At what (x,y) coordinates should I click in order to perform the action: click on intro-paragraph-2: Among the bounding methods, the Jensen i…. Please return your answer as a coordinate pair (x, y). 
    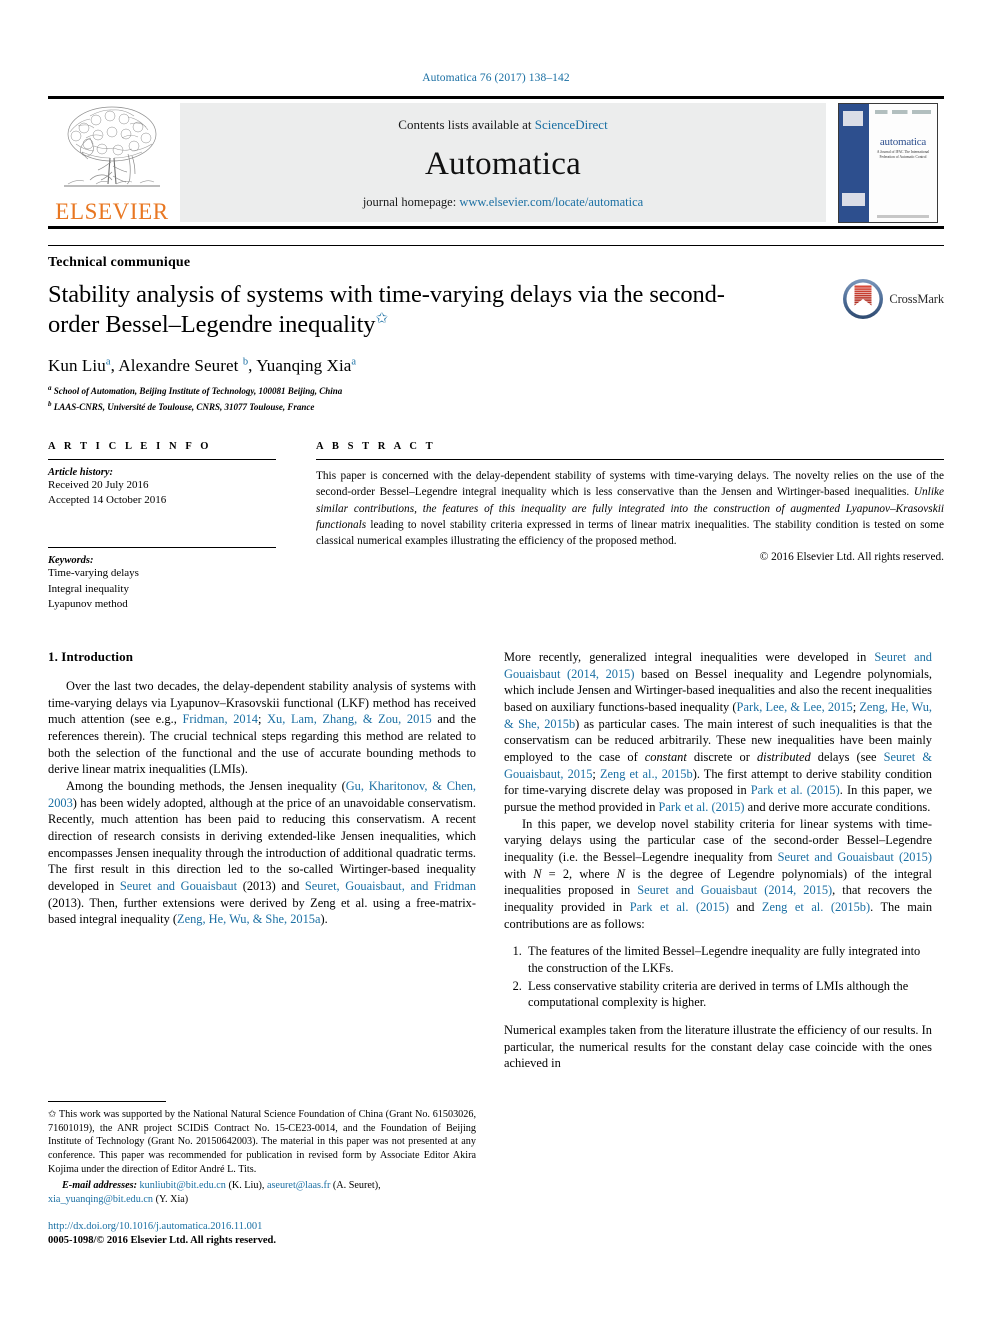
    Looking at the image, I should click on (262, 852).